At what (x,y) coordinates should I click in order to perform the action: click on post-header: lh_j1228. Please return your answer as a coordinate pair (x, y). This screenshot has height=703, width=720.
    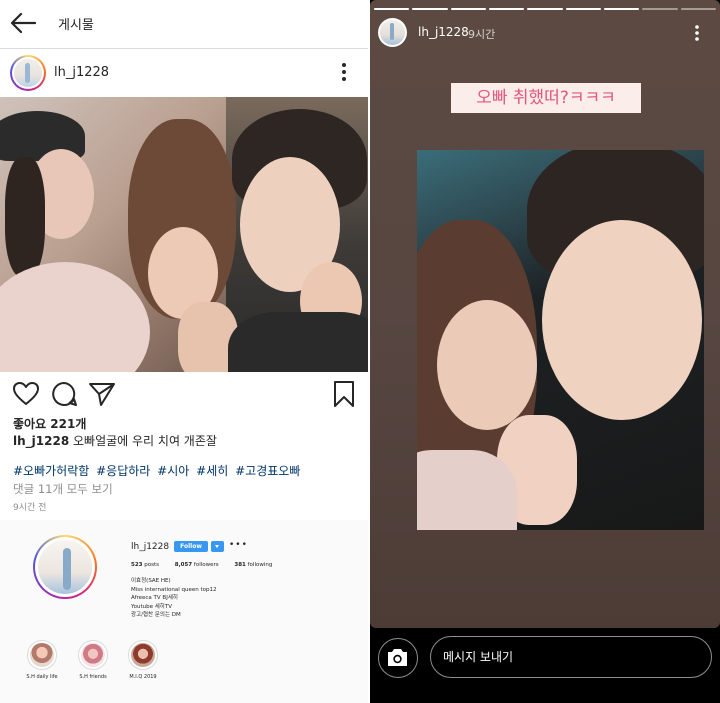
    Looking at the image, I should click on (184, 73).